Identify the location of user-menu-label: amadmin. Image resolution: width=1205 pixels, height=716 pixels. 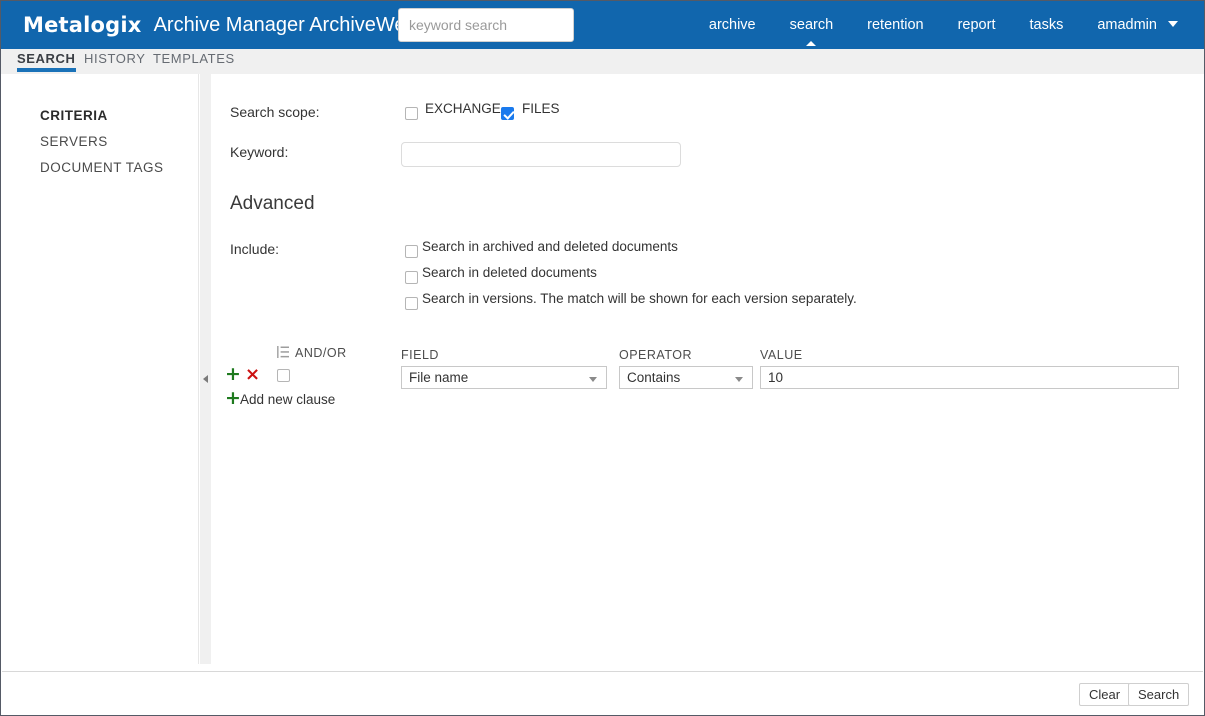
(1127, 25).